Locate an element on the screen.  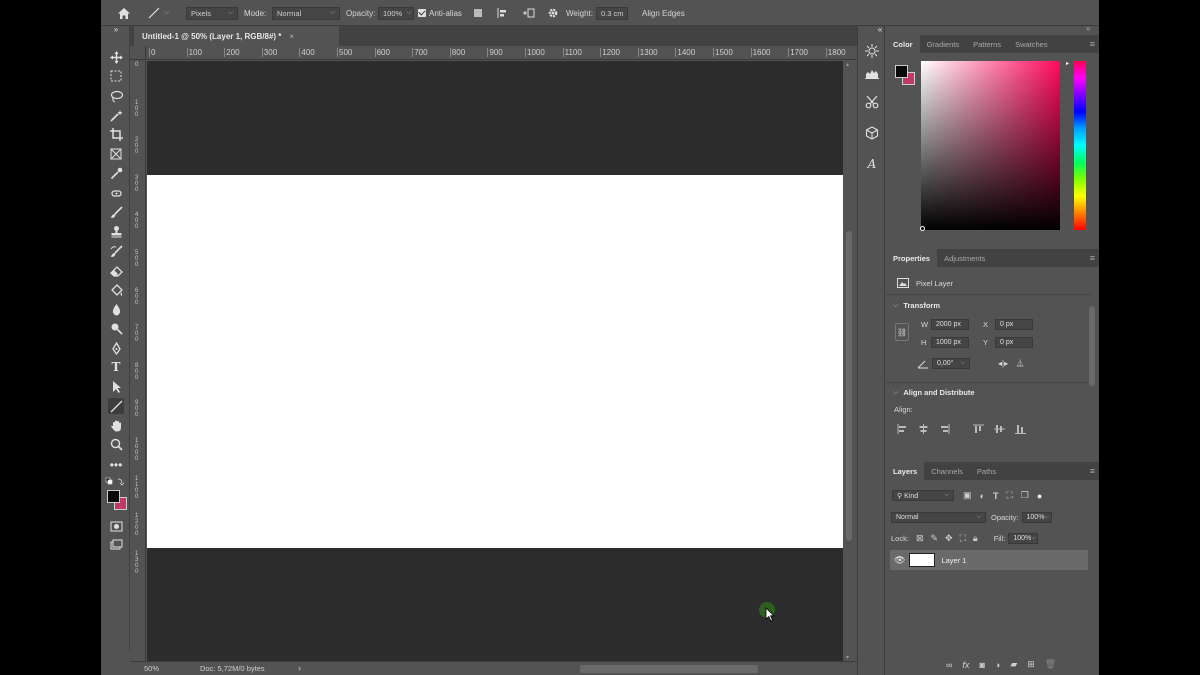
scroll-down-icon: ▾ is located at coordinates (847, 657).